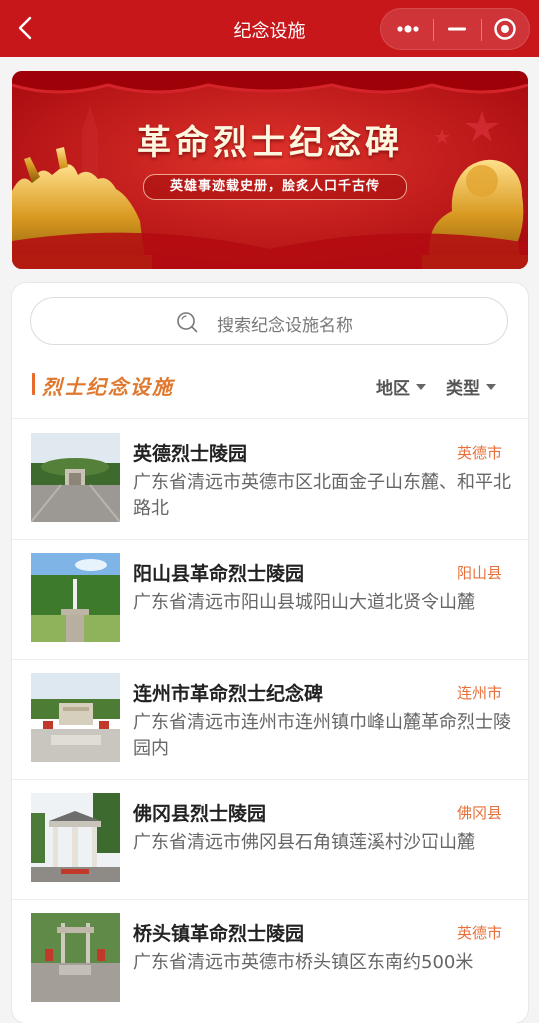  What do you see at coordinates (269, 28) in the screenshot?
I see `top-nav-bar: 纪念设施` at bounding box center [269, 28].